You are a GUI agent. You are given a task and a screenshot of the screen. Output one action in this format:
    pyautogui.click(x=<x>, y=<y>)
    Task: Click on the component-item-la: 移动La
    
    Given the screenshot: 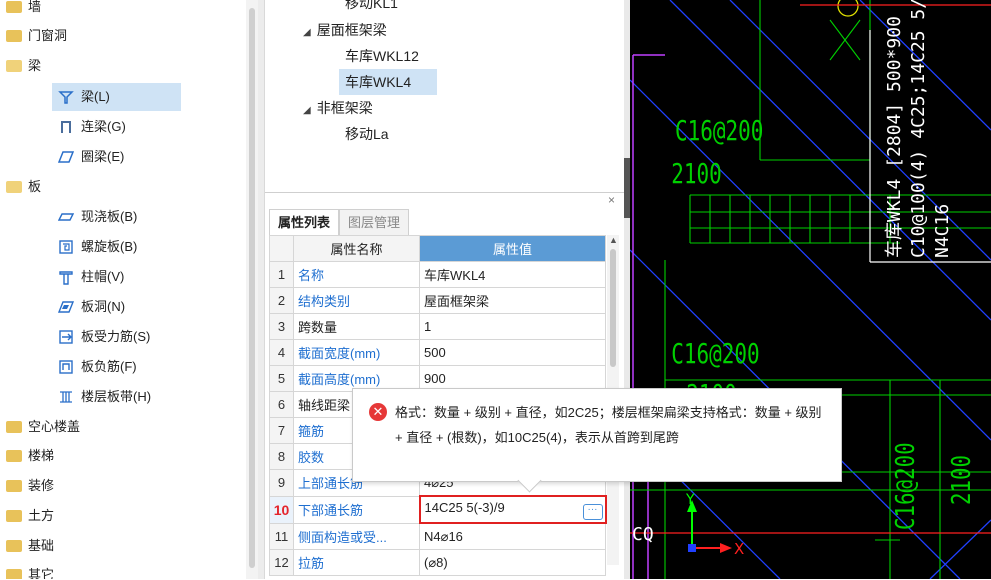 What is the action you would take?
    pyautogui.click(x=367, y=134)
    